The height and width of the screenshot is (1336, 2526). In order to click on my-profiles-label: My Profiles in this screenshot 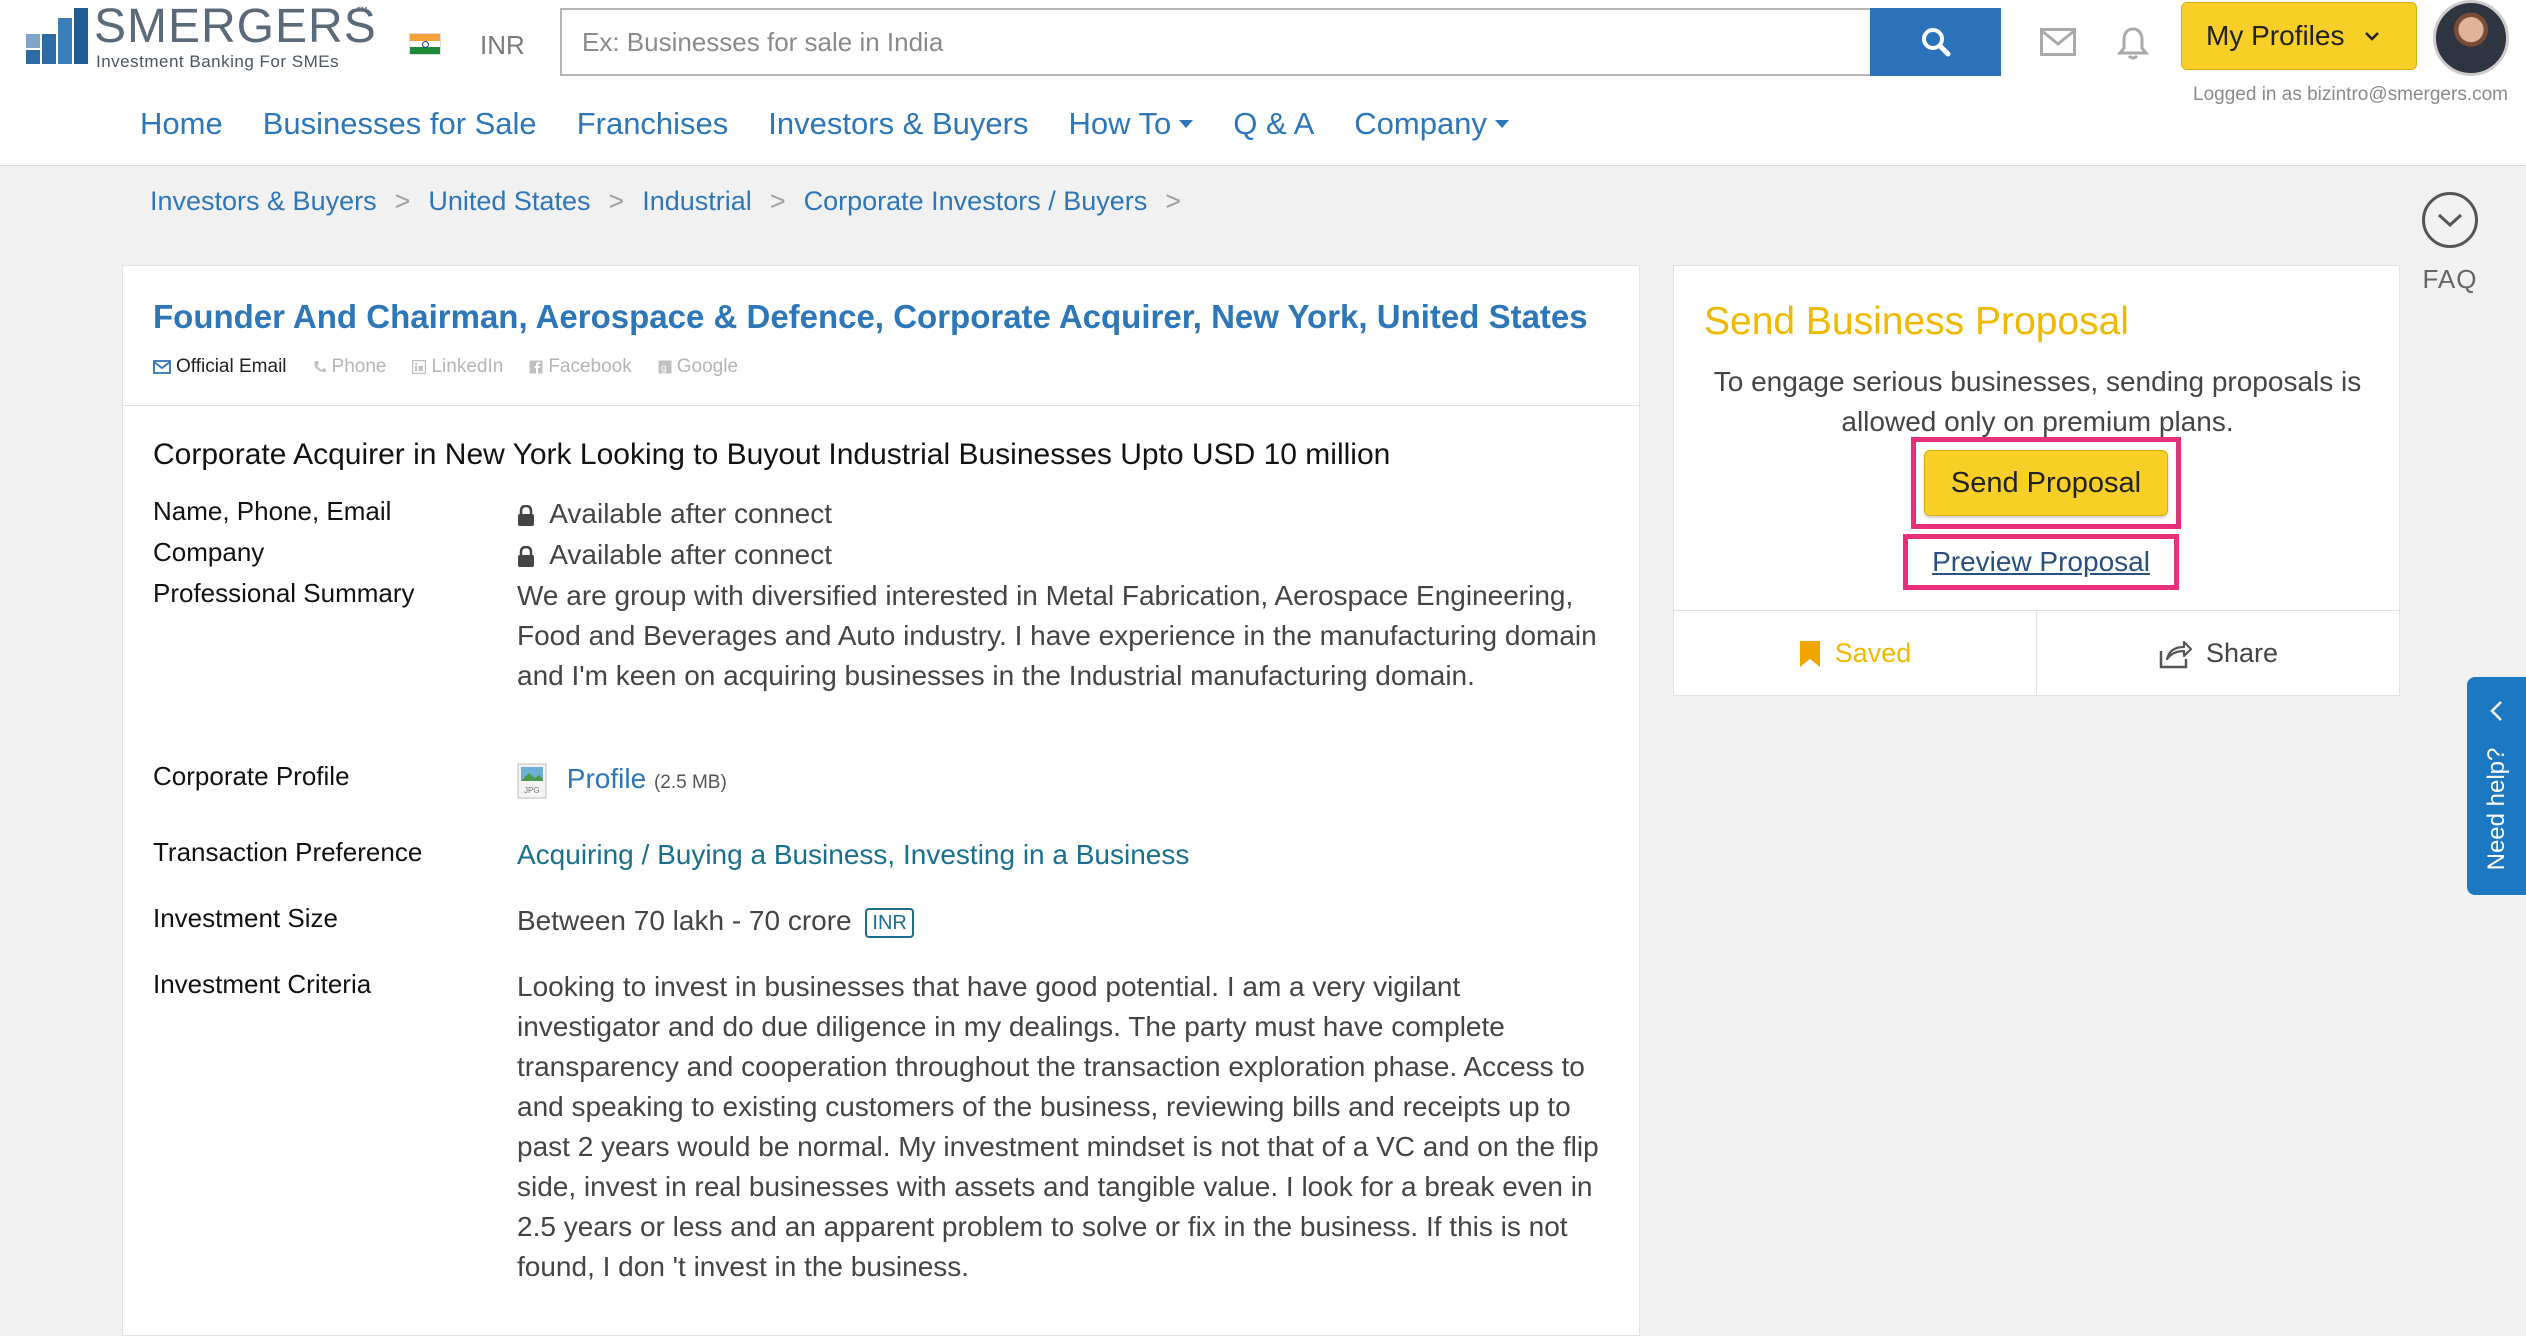, I will do `click(2275, 35)`.